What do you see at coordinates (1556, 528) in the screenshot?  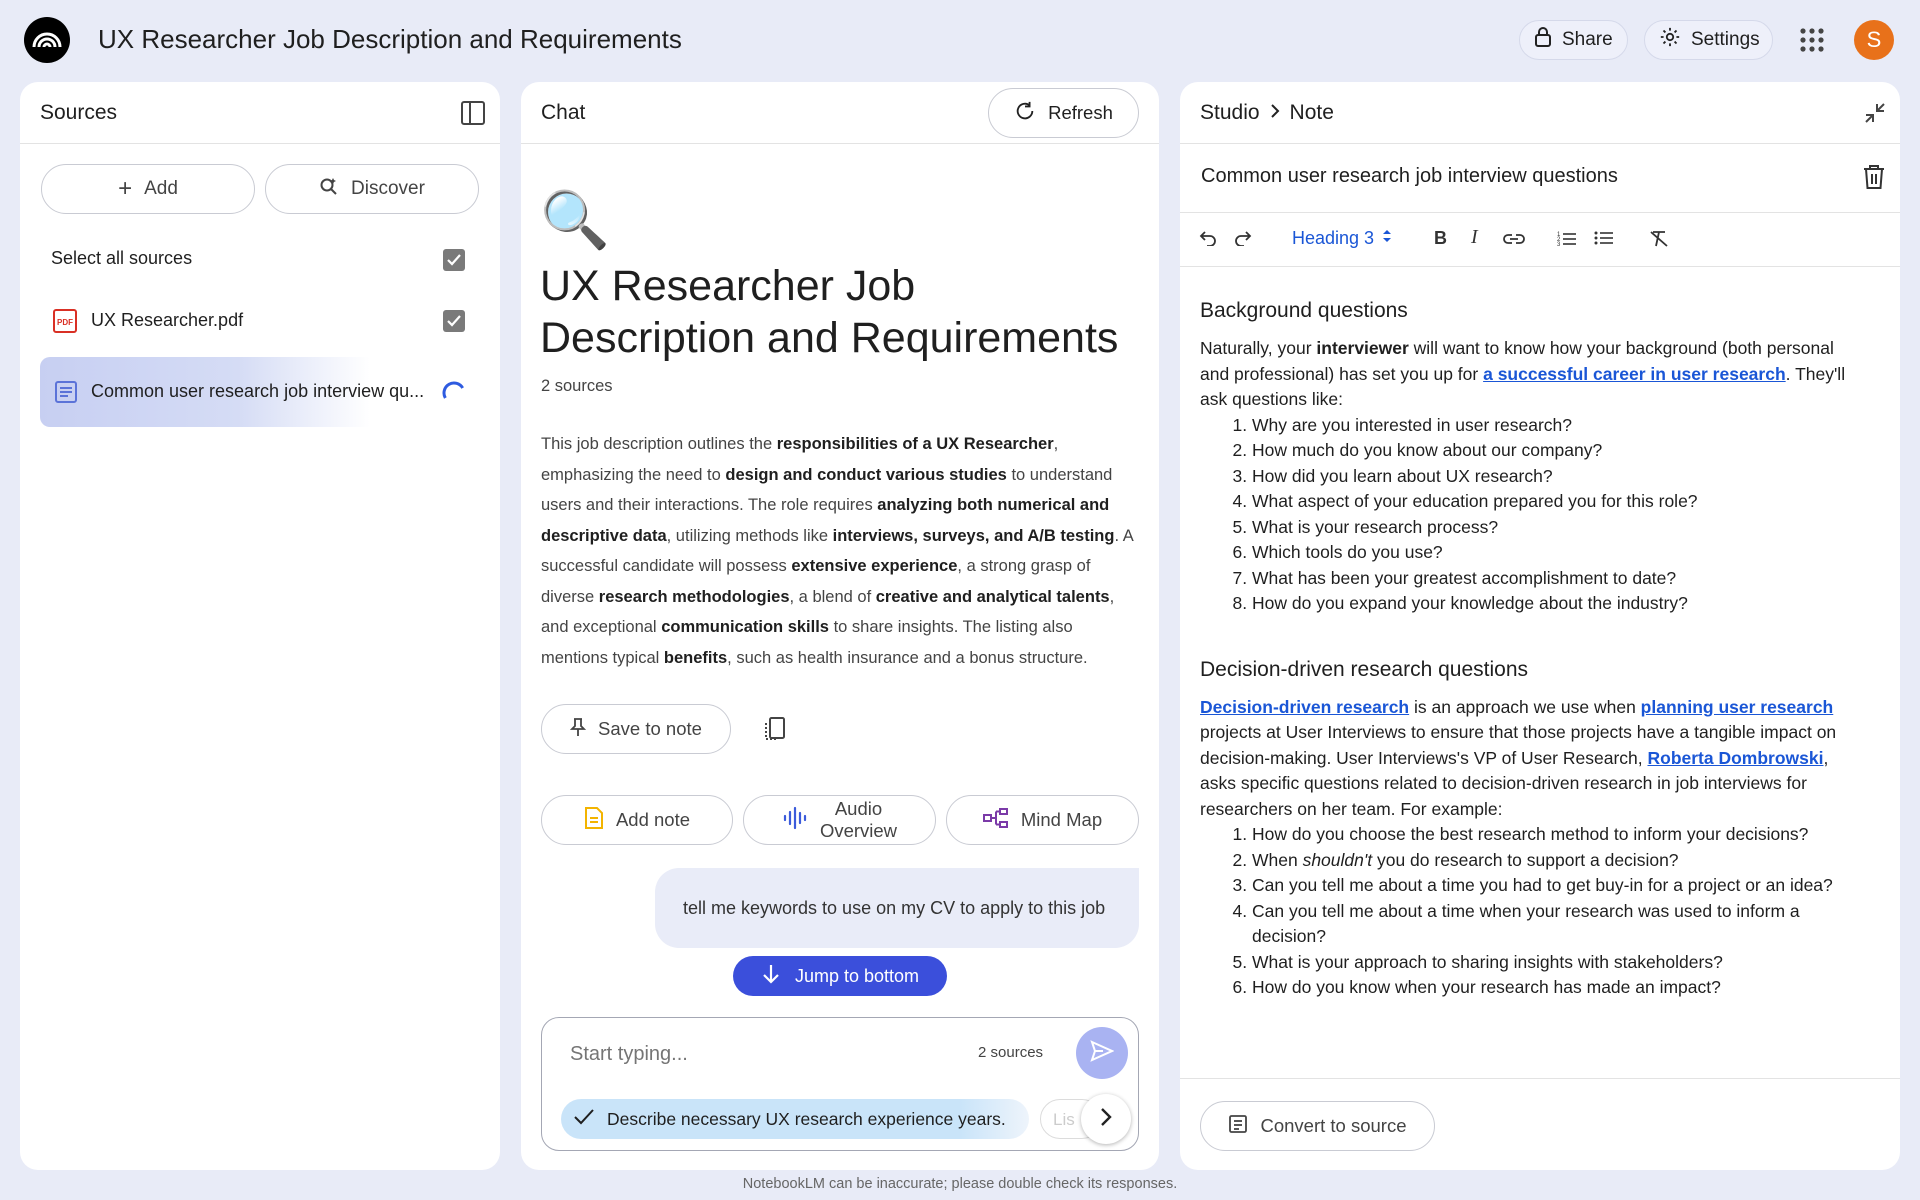 I see `list-item: What is your research process?` at bounding box center [1556, 528].